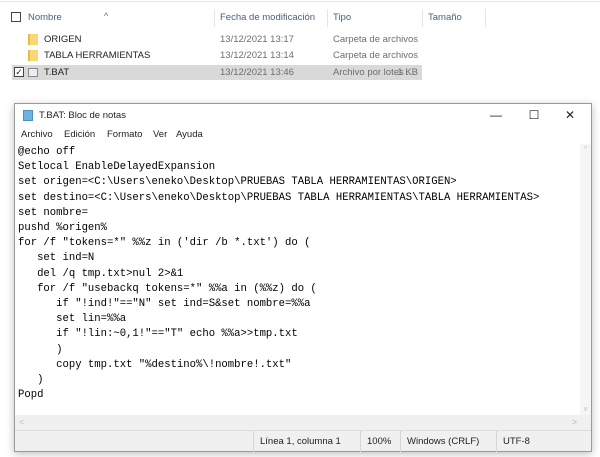  Describe the element at coordinates (160, 134) in the screenshot. I see `menu-ver: Ver` at that location.